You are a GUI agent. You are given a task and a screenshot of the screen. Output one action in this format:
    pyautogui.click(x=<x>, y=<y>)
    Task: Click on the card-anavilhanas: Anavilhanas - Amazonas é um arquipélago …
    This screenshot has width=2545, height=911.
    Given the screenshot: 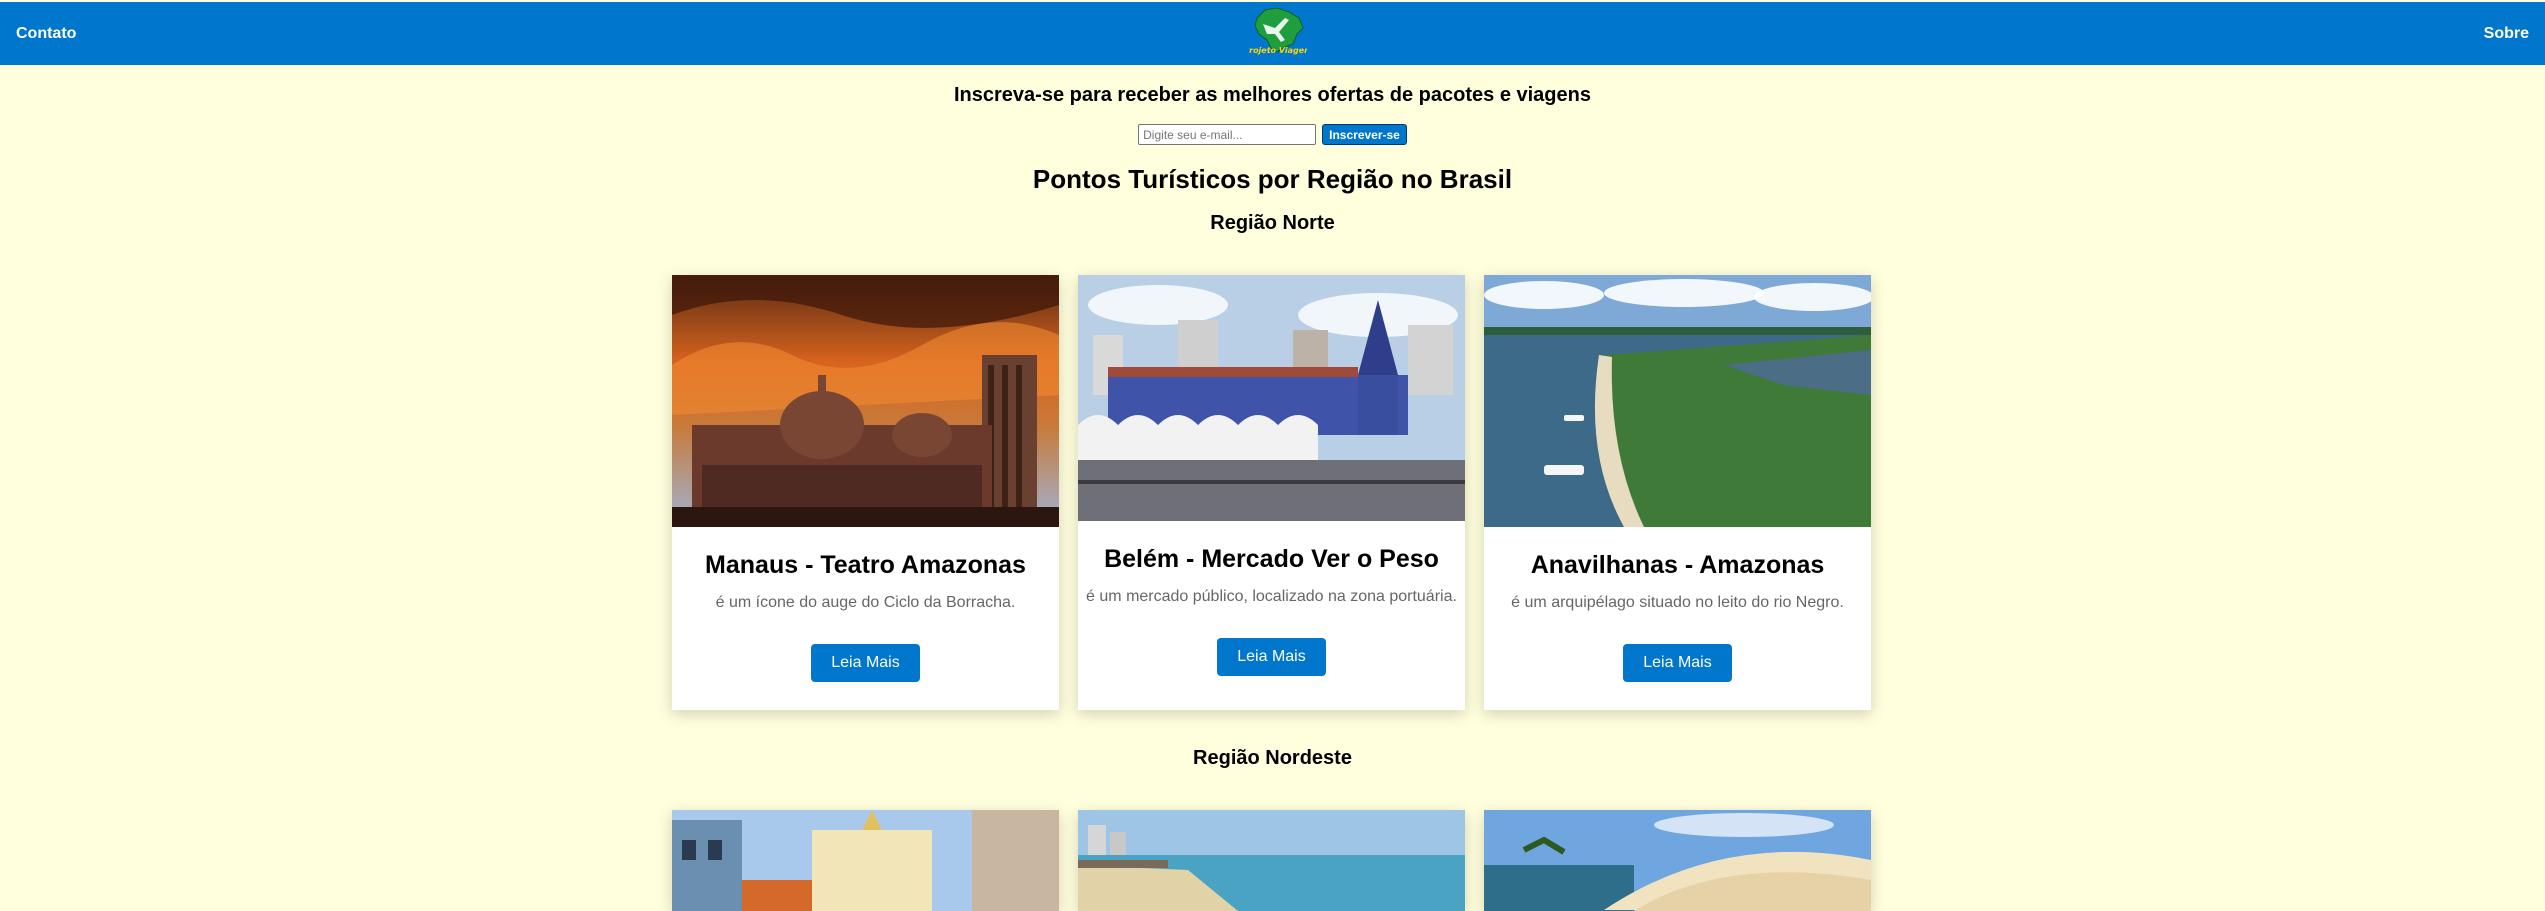 What is the action you would take?
    pyautogui.click(x=1677, y=492)
    